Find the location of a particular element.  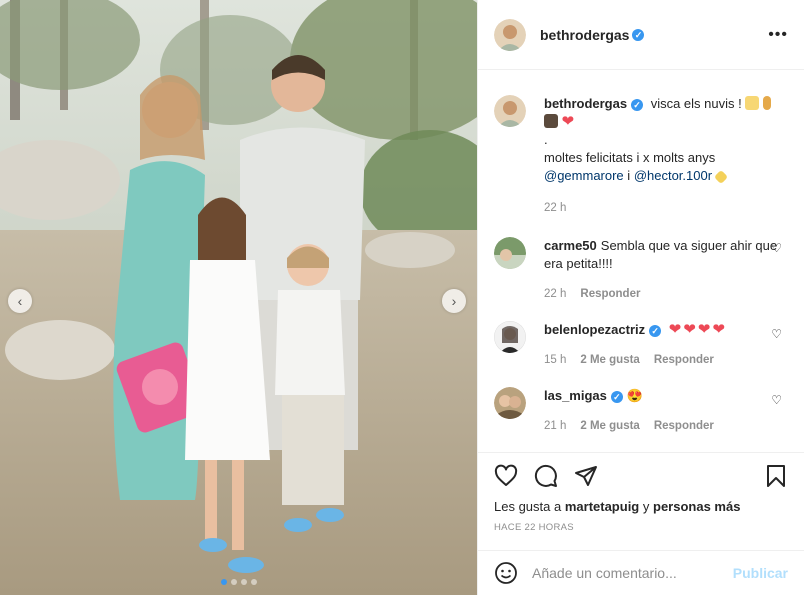

caption-text: visca els nuvis ! is located at coordinates (696, 103).